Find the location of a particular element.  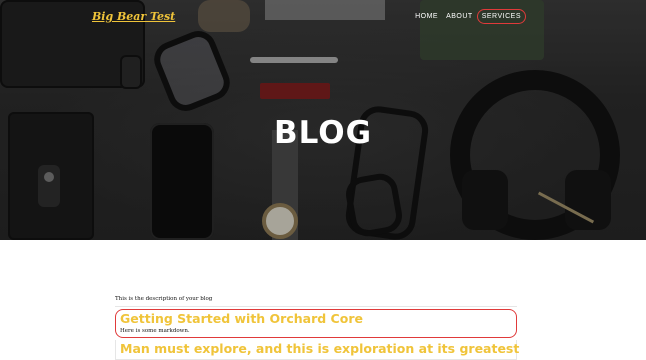

nav-link-about: ABOUT is located at coordinates (459, 16).